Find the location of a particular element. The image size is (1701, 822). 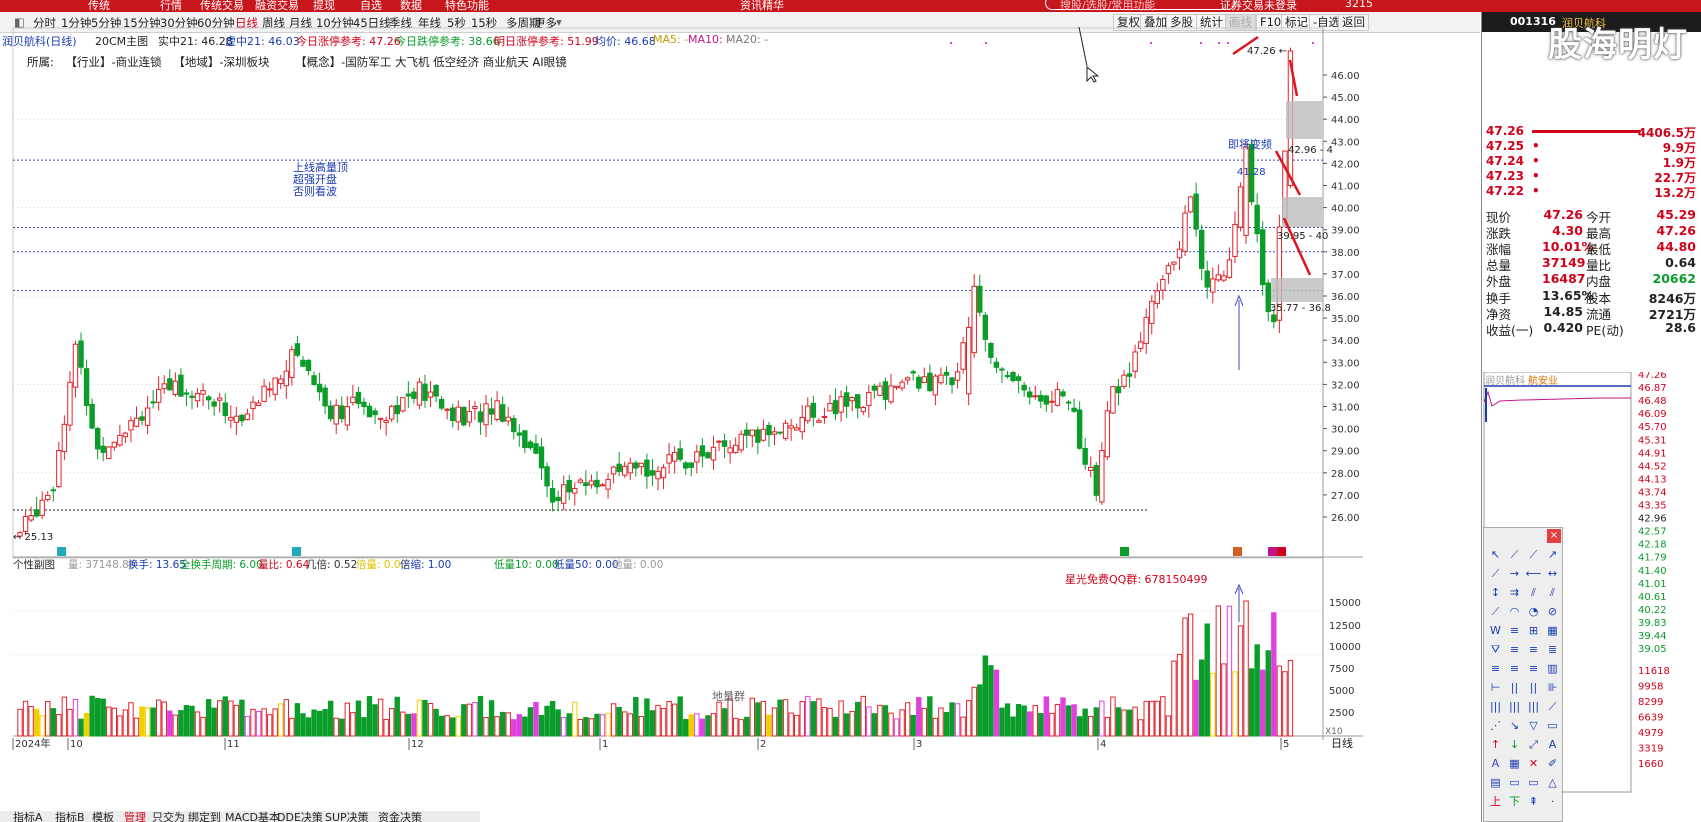

price-tick-label: 29.00 is located at coordinates (1345, 452).